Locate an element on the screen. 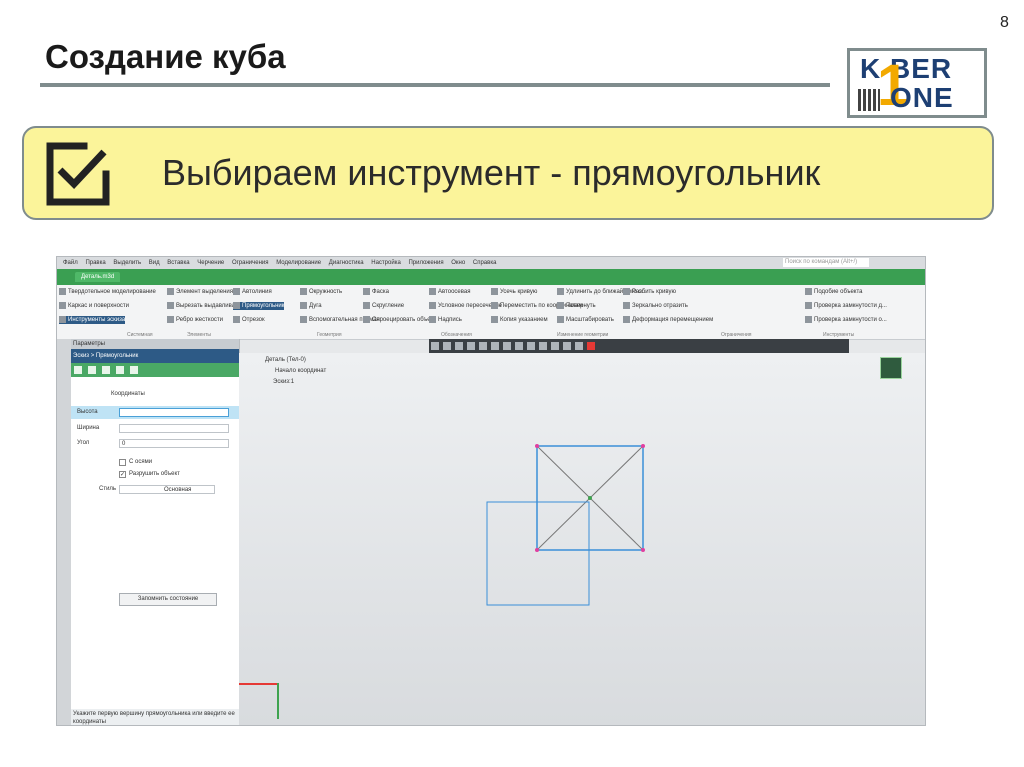 The height and width of the screenshot is (767, 1024). center-point is located at coordinates (590, 498).